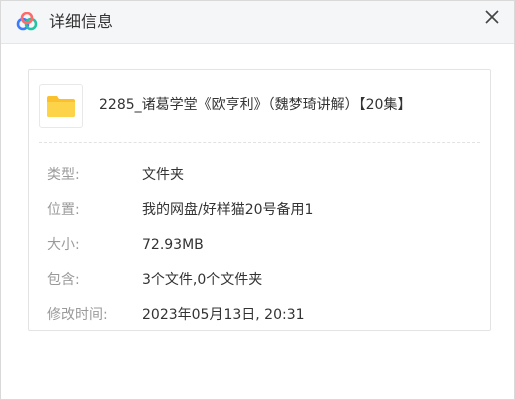 Image resolution: width=515 pixels, height=400 pixels. Describe the element at coordinates (63, 245) in the screenshot. I see `detail-label: 大小:` at that location.